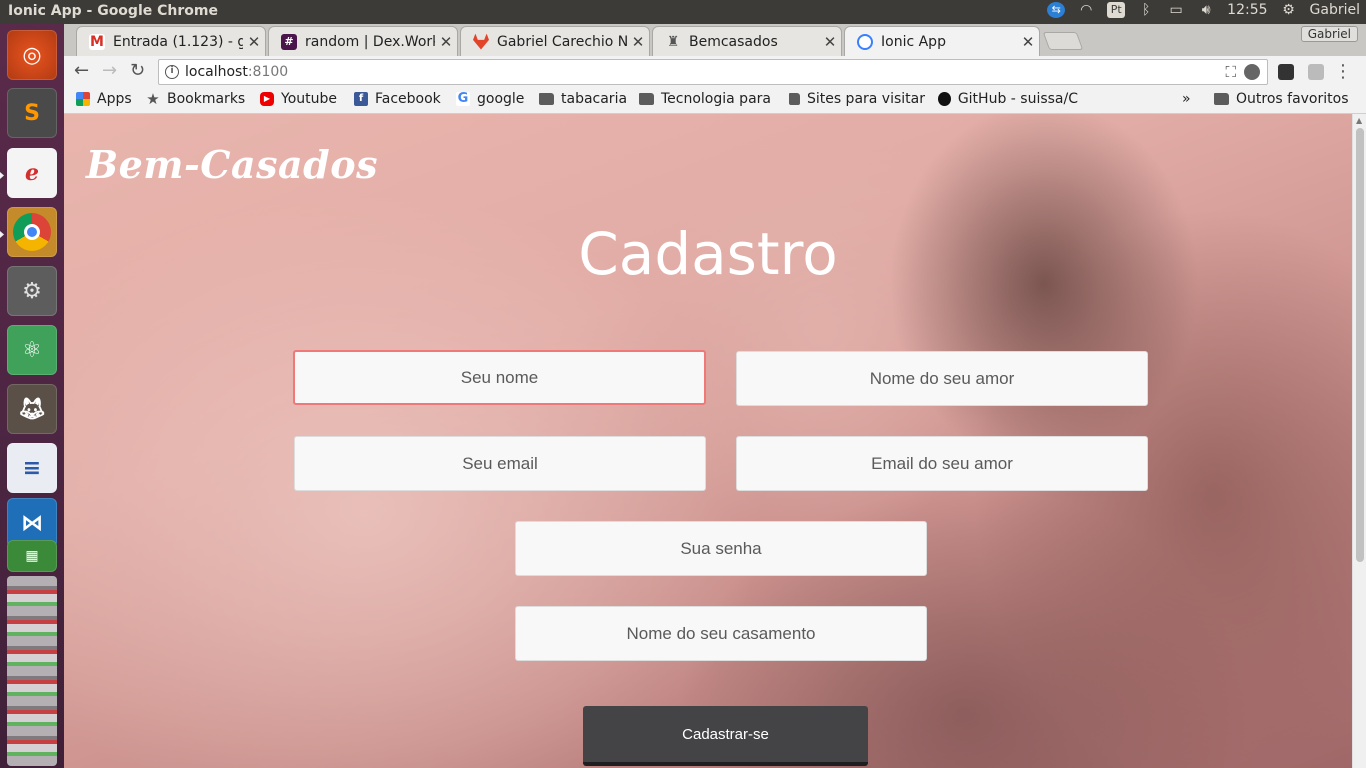 The width and height of the screenshot is (1366, 768). Describe the element at coordinates (32, 350) in the screenshot. I see `atom-icon: ⚛` at that location.